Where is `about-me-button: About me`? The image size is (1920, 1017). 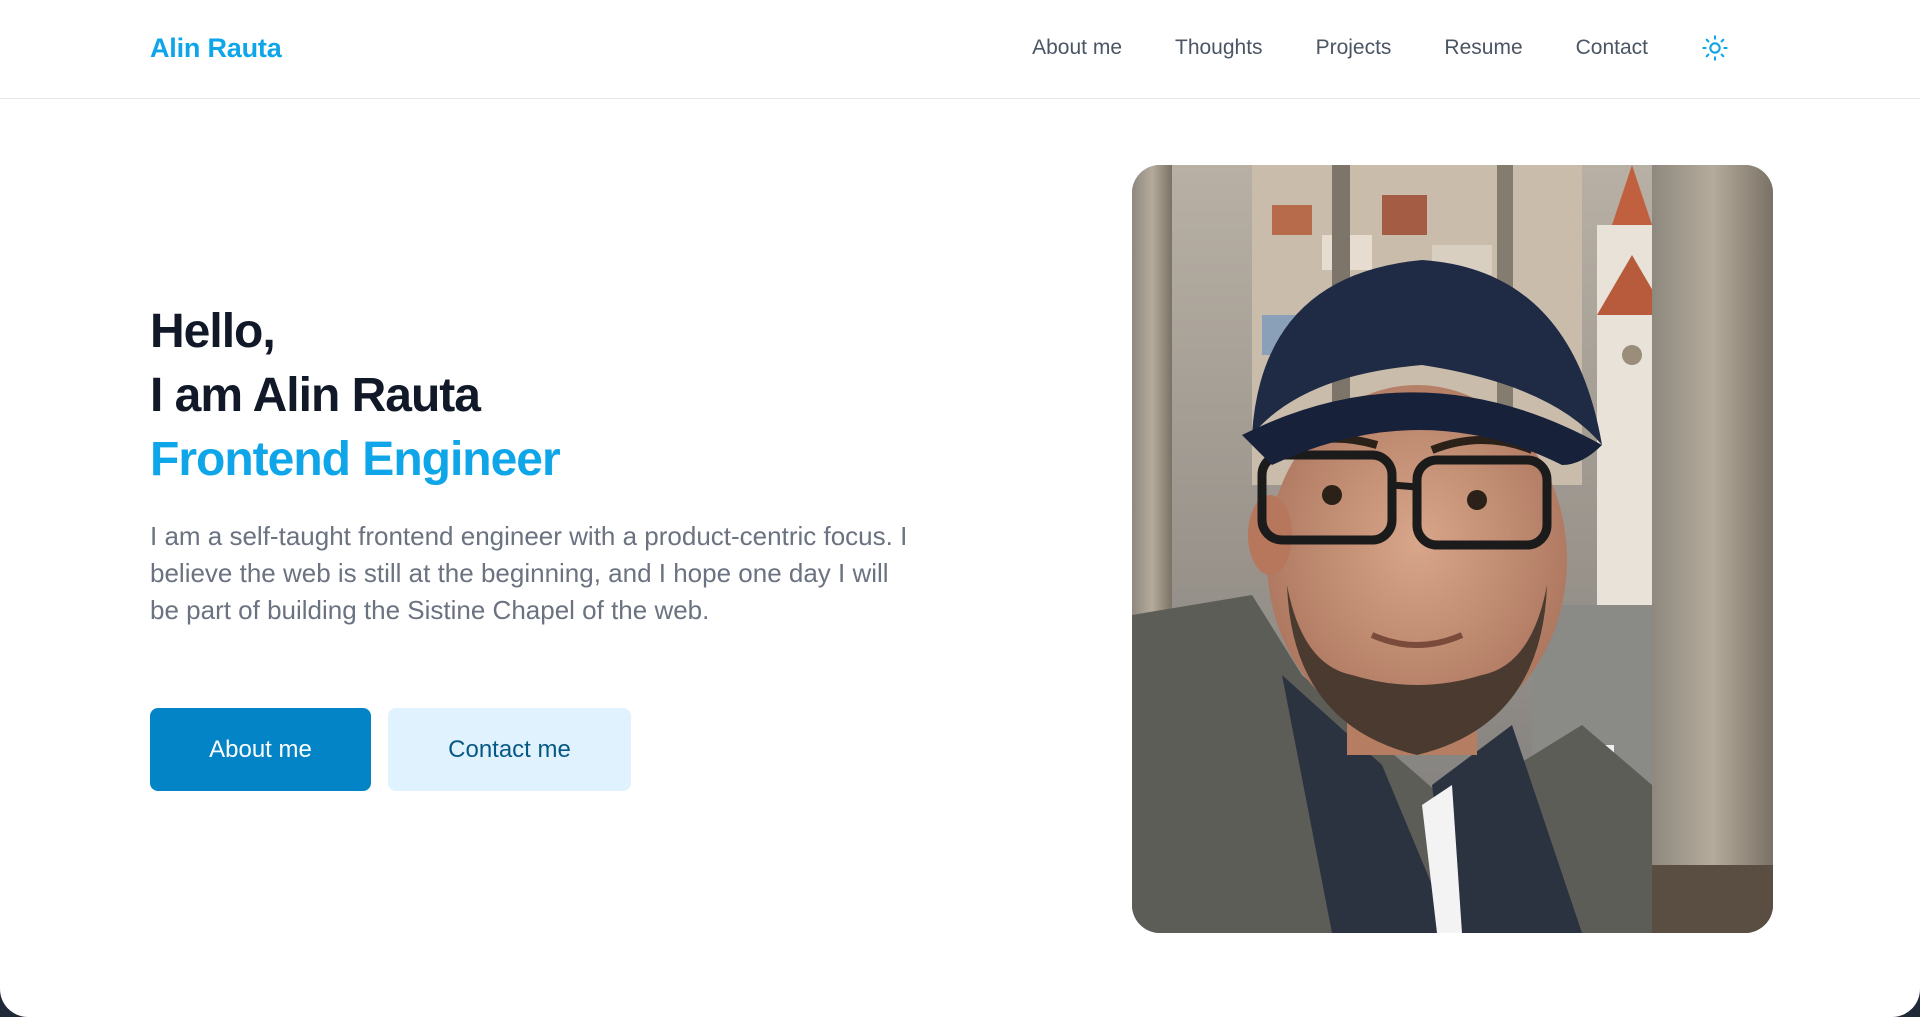 about-me-button: About me is located at coordinates (260, 749).